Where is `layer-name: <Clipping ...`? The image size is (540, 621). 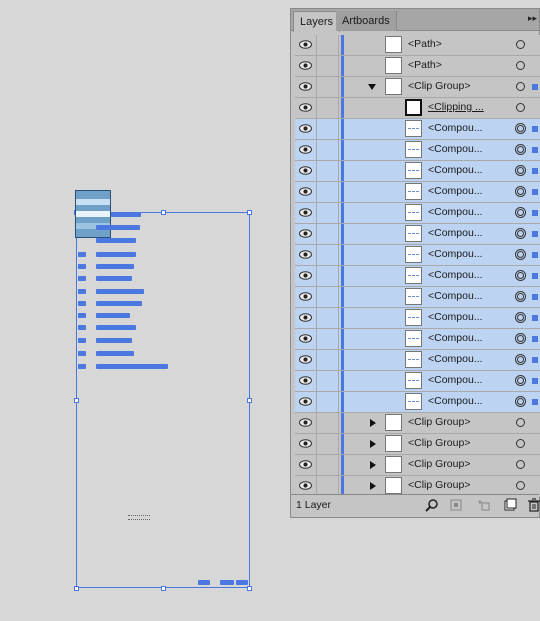
layer-name: <Clipping ... is located at coordinates (456, 107).